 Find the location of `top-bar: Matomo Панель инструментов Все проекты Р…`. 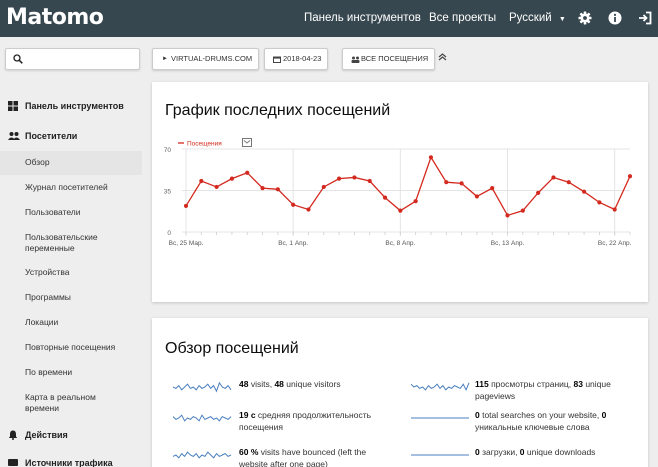

top-bar: Matomo Панель инструментов Все проекты Р… is located at coordinates (329, 18).